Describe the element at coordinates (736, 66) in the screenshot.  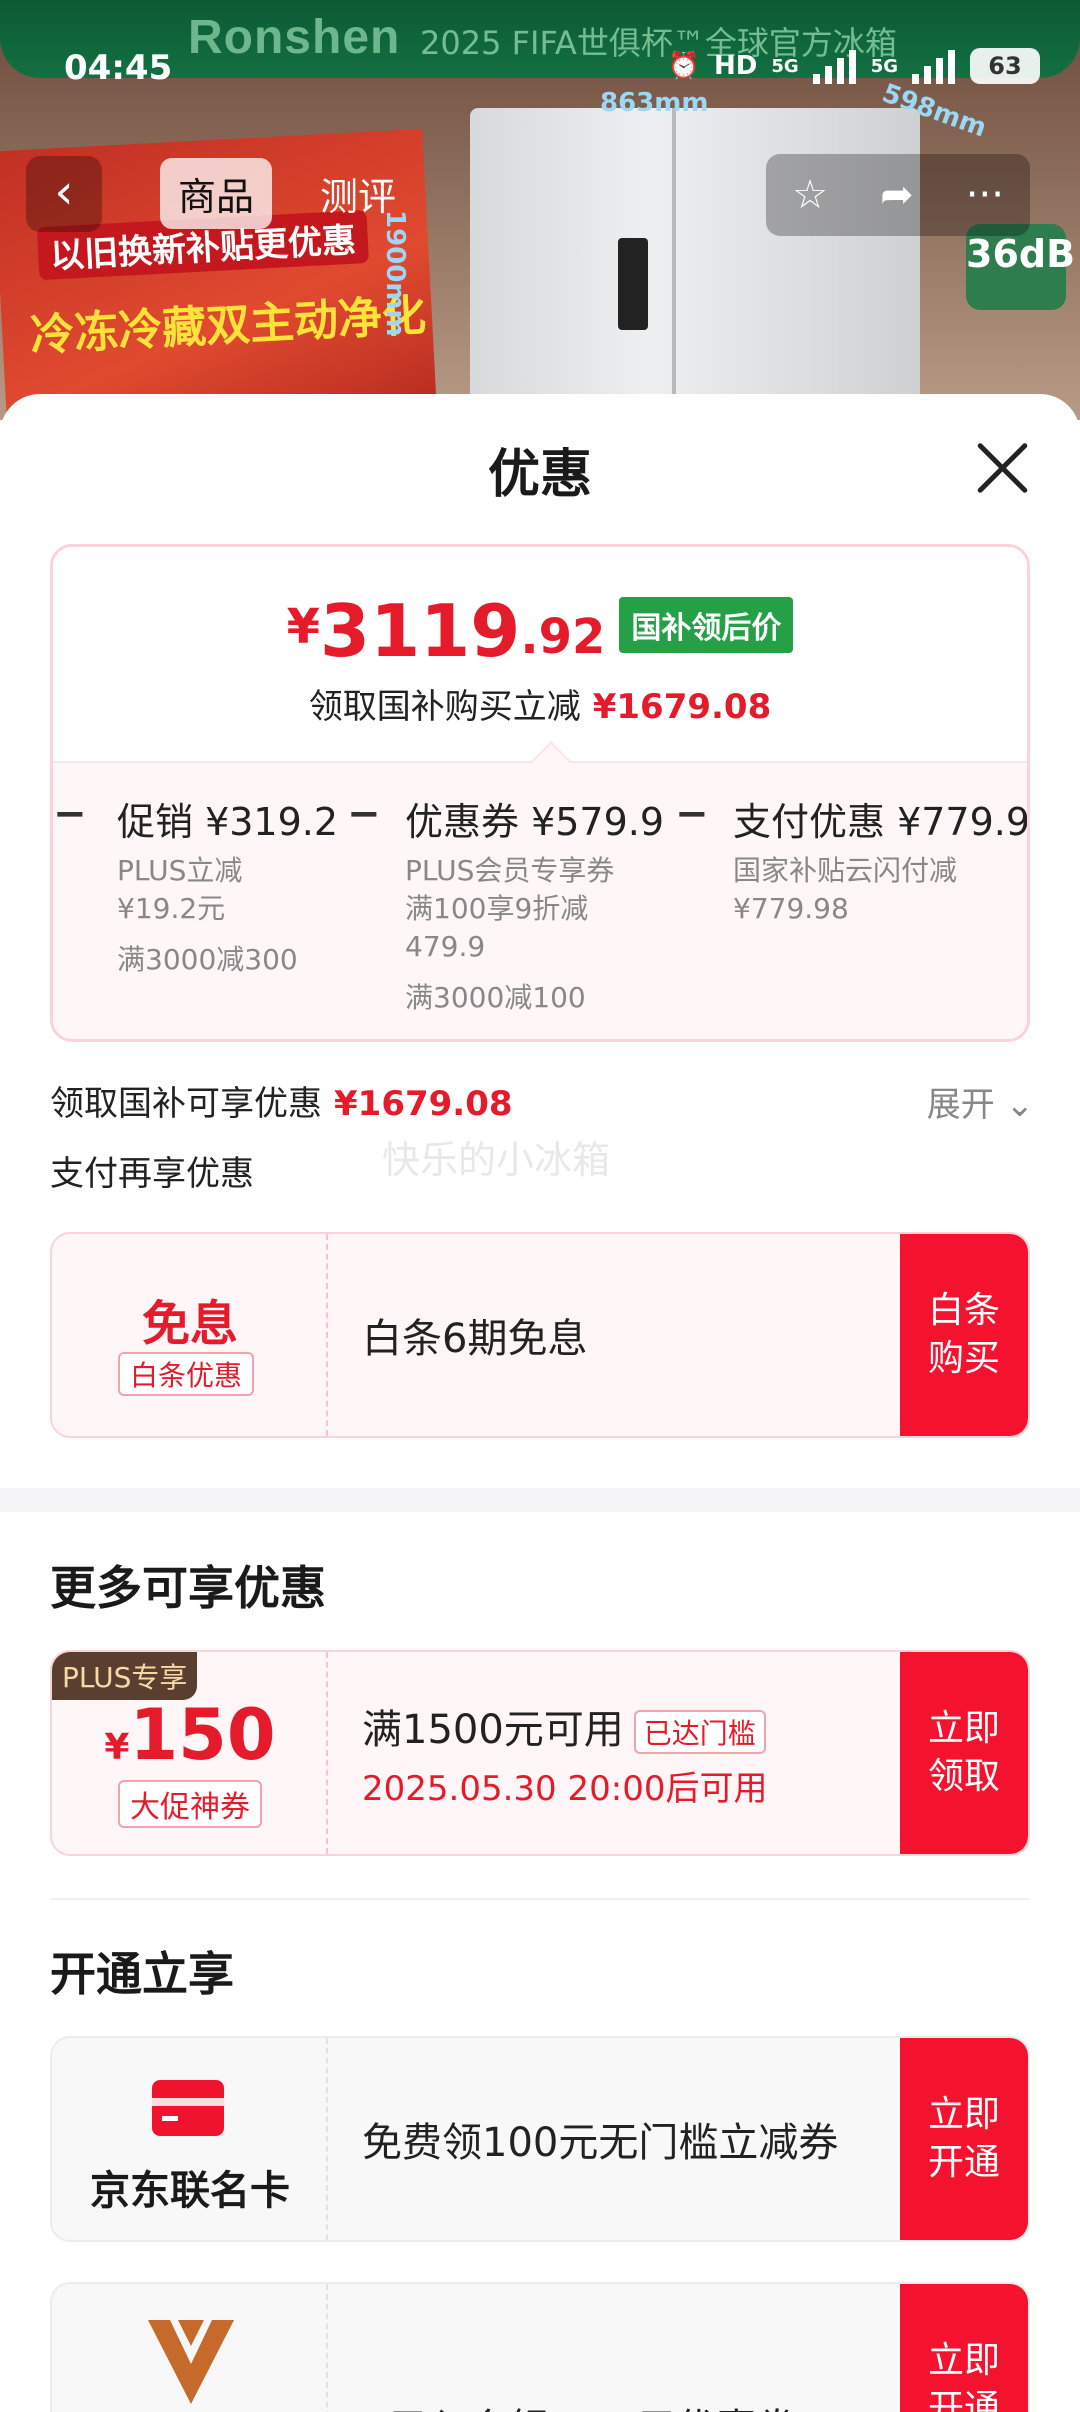
I see `hd-icon: HD` at that location.